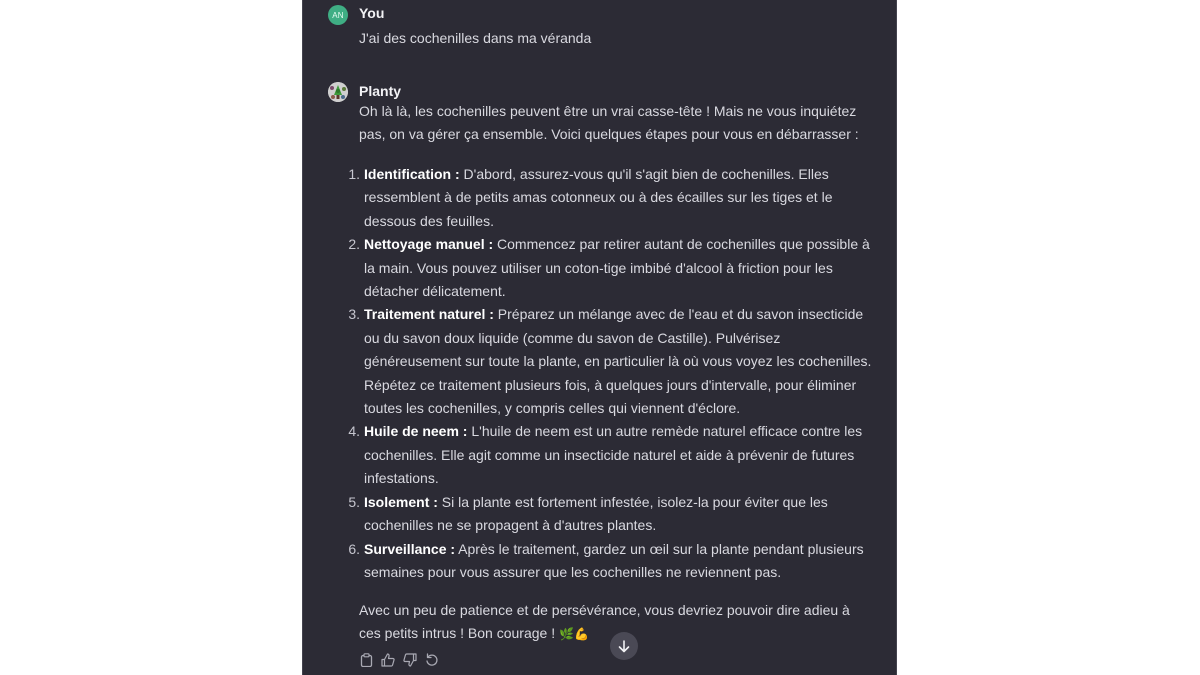 Image resolution: width=1200 pixels, height=675 pixels. I want to click on thumbs-up-button, so click(388, 660).